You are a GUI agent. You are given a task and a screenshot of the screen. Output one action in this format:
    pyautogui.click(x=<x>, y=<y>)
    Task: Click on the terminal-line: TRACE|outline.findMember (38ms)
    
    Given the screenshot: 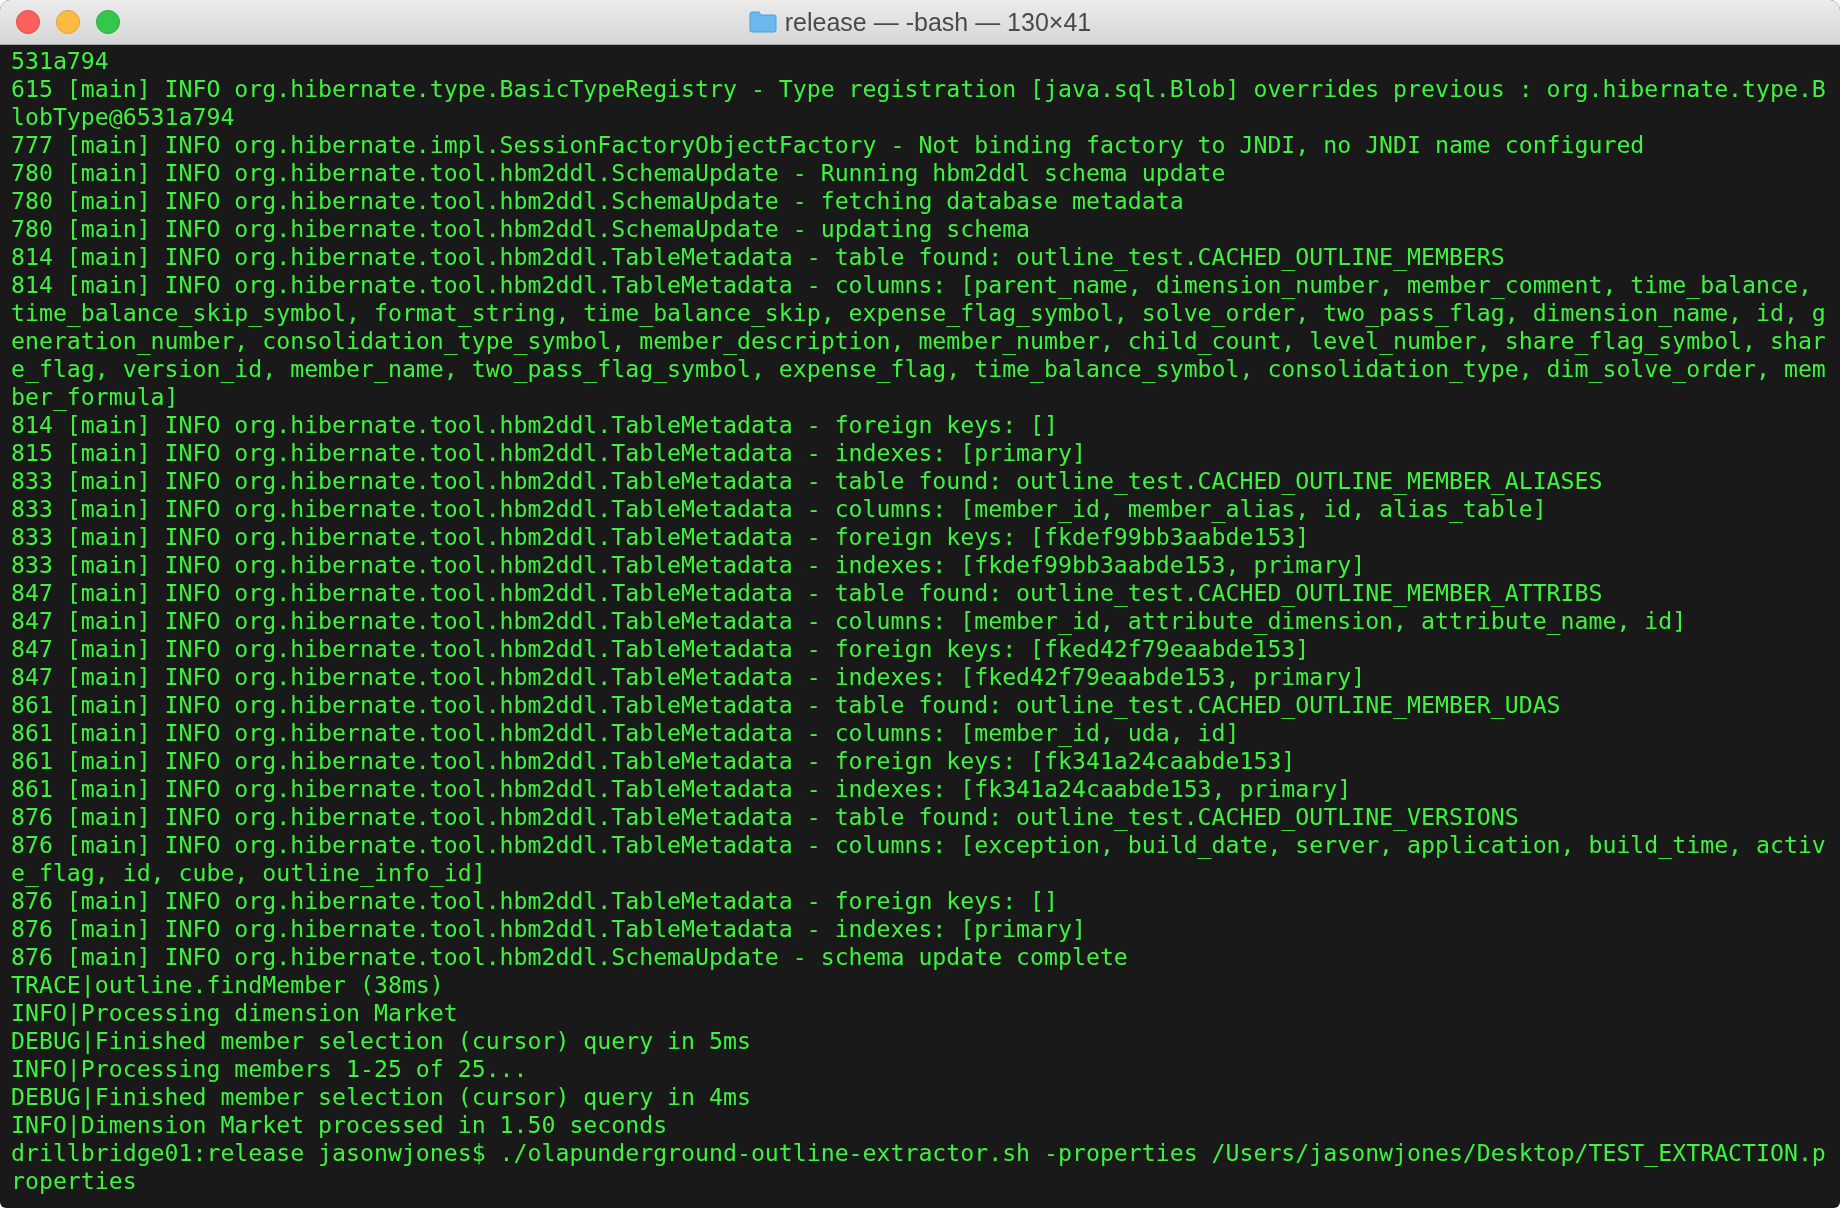 What is the action you would take?
    pyautogui.click(x=227, y=985)
    